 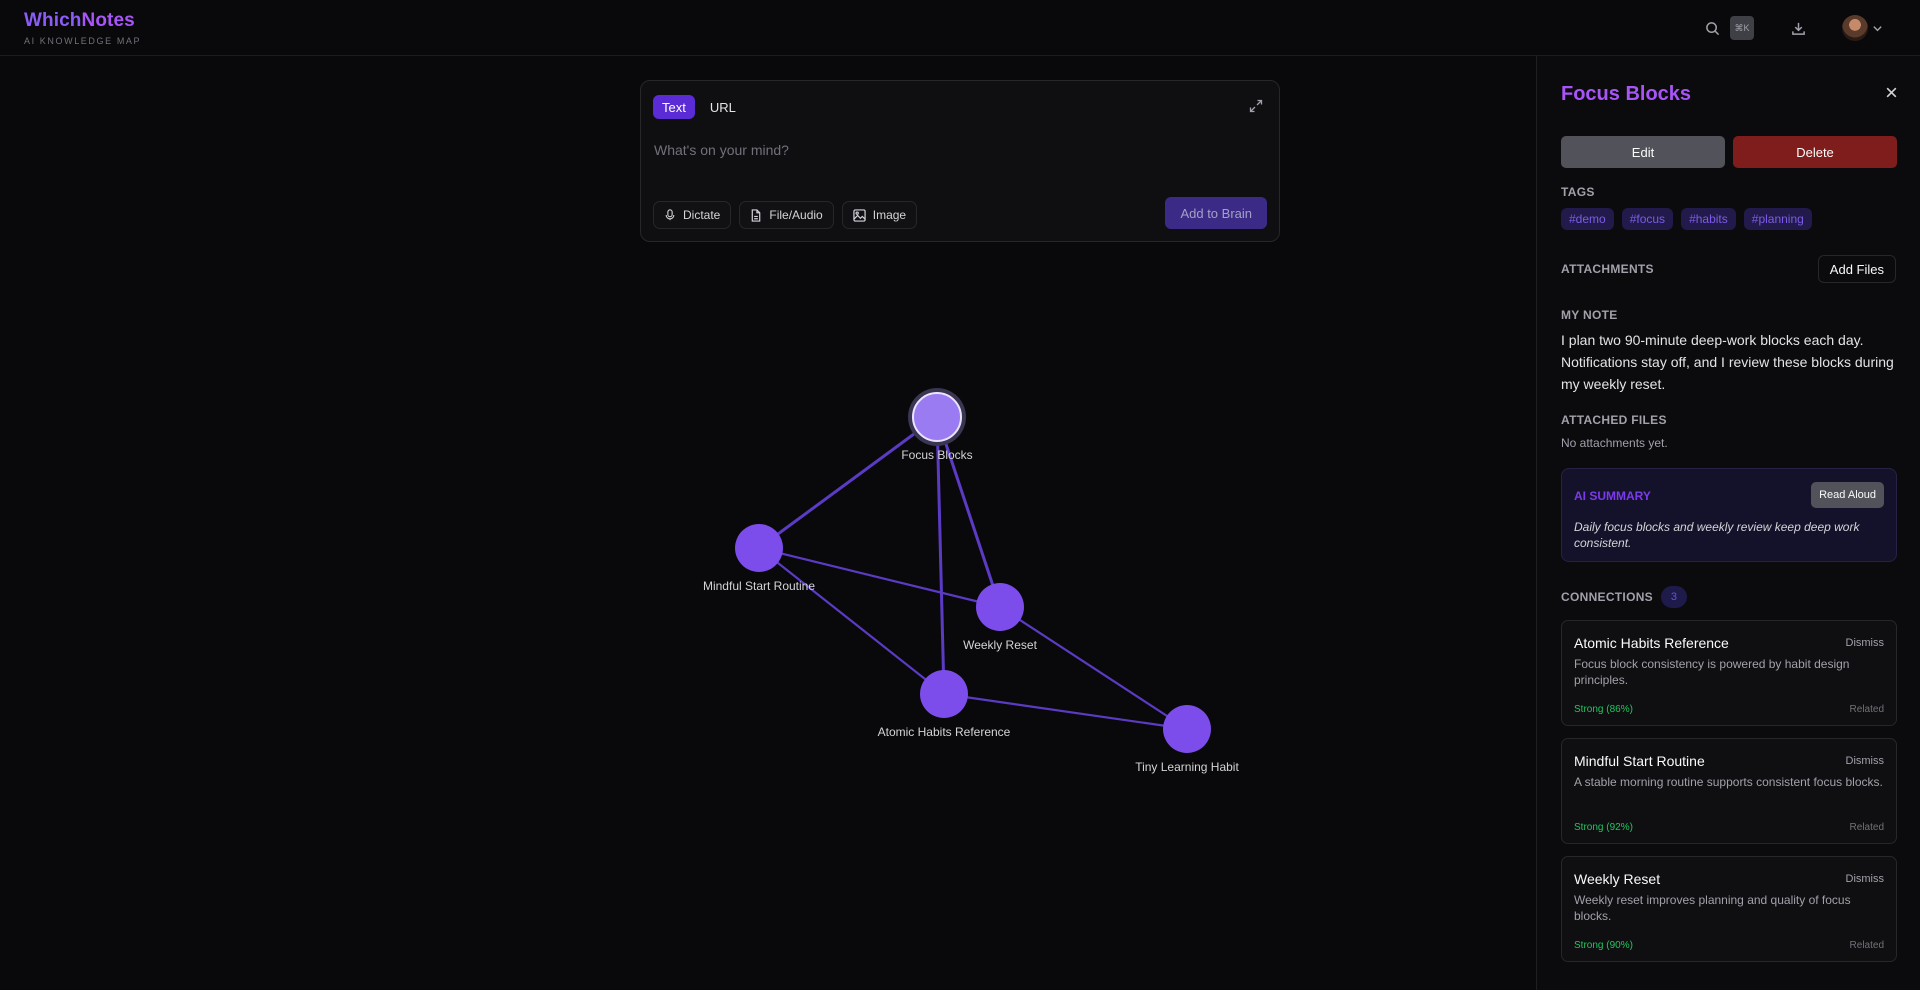 What do you see at coordinates (759, 586) in the screenshot?
I see `graph-node-label: Mindful Start Routine` at bounding box center [759, 586].